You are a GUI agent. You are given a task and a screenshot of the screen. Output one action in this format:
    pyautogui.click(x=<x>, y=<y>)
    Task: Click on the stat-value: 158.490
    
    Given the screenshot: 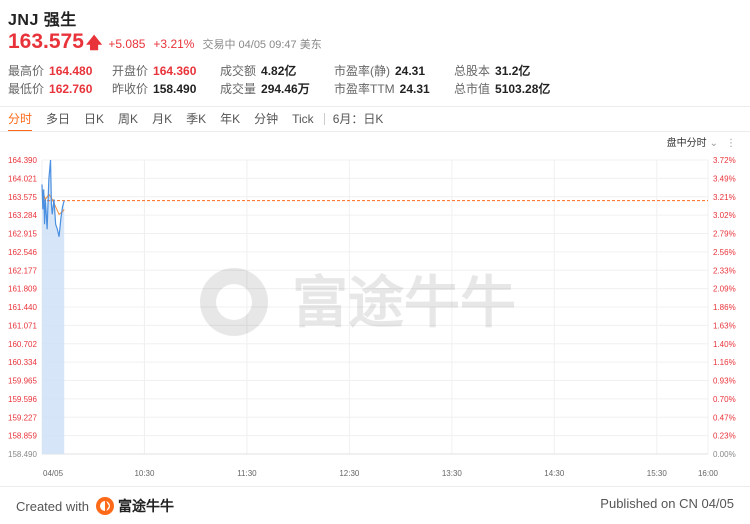 What is the action you would take?
    pyautogui.click(x=175, y=89)
    